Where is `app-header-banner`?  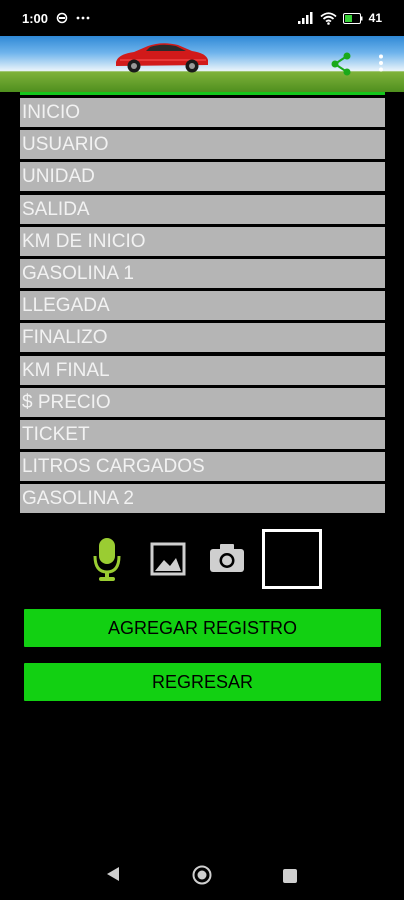
app-header-banner is located at coordinates (202, 64).